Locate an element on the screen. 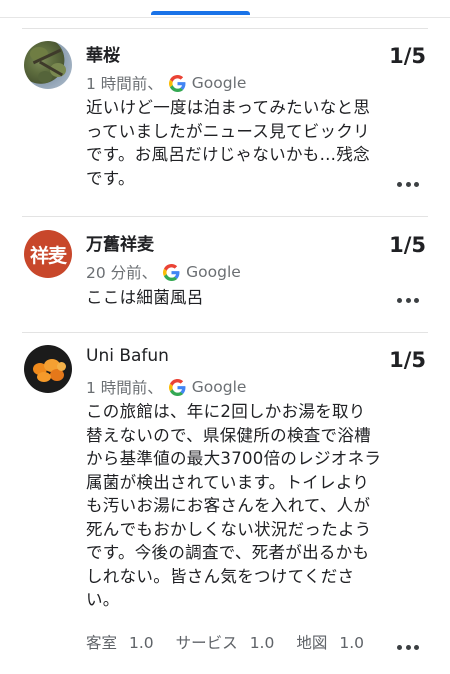  review-text-line: しれない。皆さん気をつけてくださ is located at coordinates (220, 576).